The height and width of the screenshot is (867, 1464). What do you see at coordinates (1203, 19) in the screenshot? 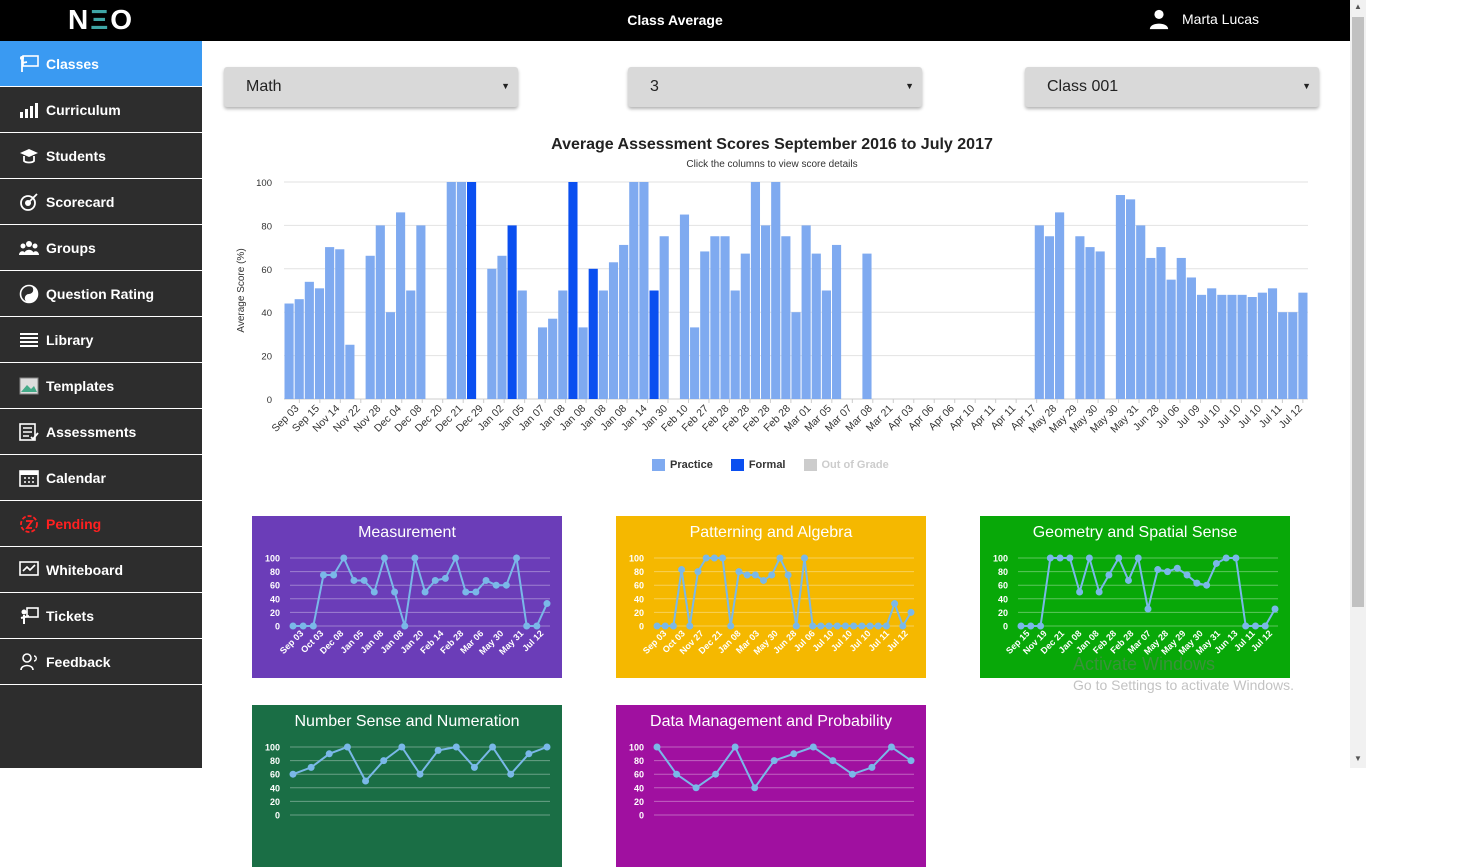
I see `user-menu: Marta Lucas` at bounding box center [1203, 19].